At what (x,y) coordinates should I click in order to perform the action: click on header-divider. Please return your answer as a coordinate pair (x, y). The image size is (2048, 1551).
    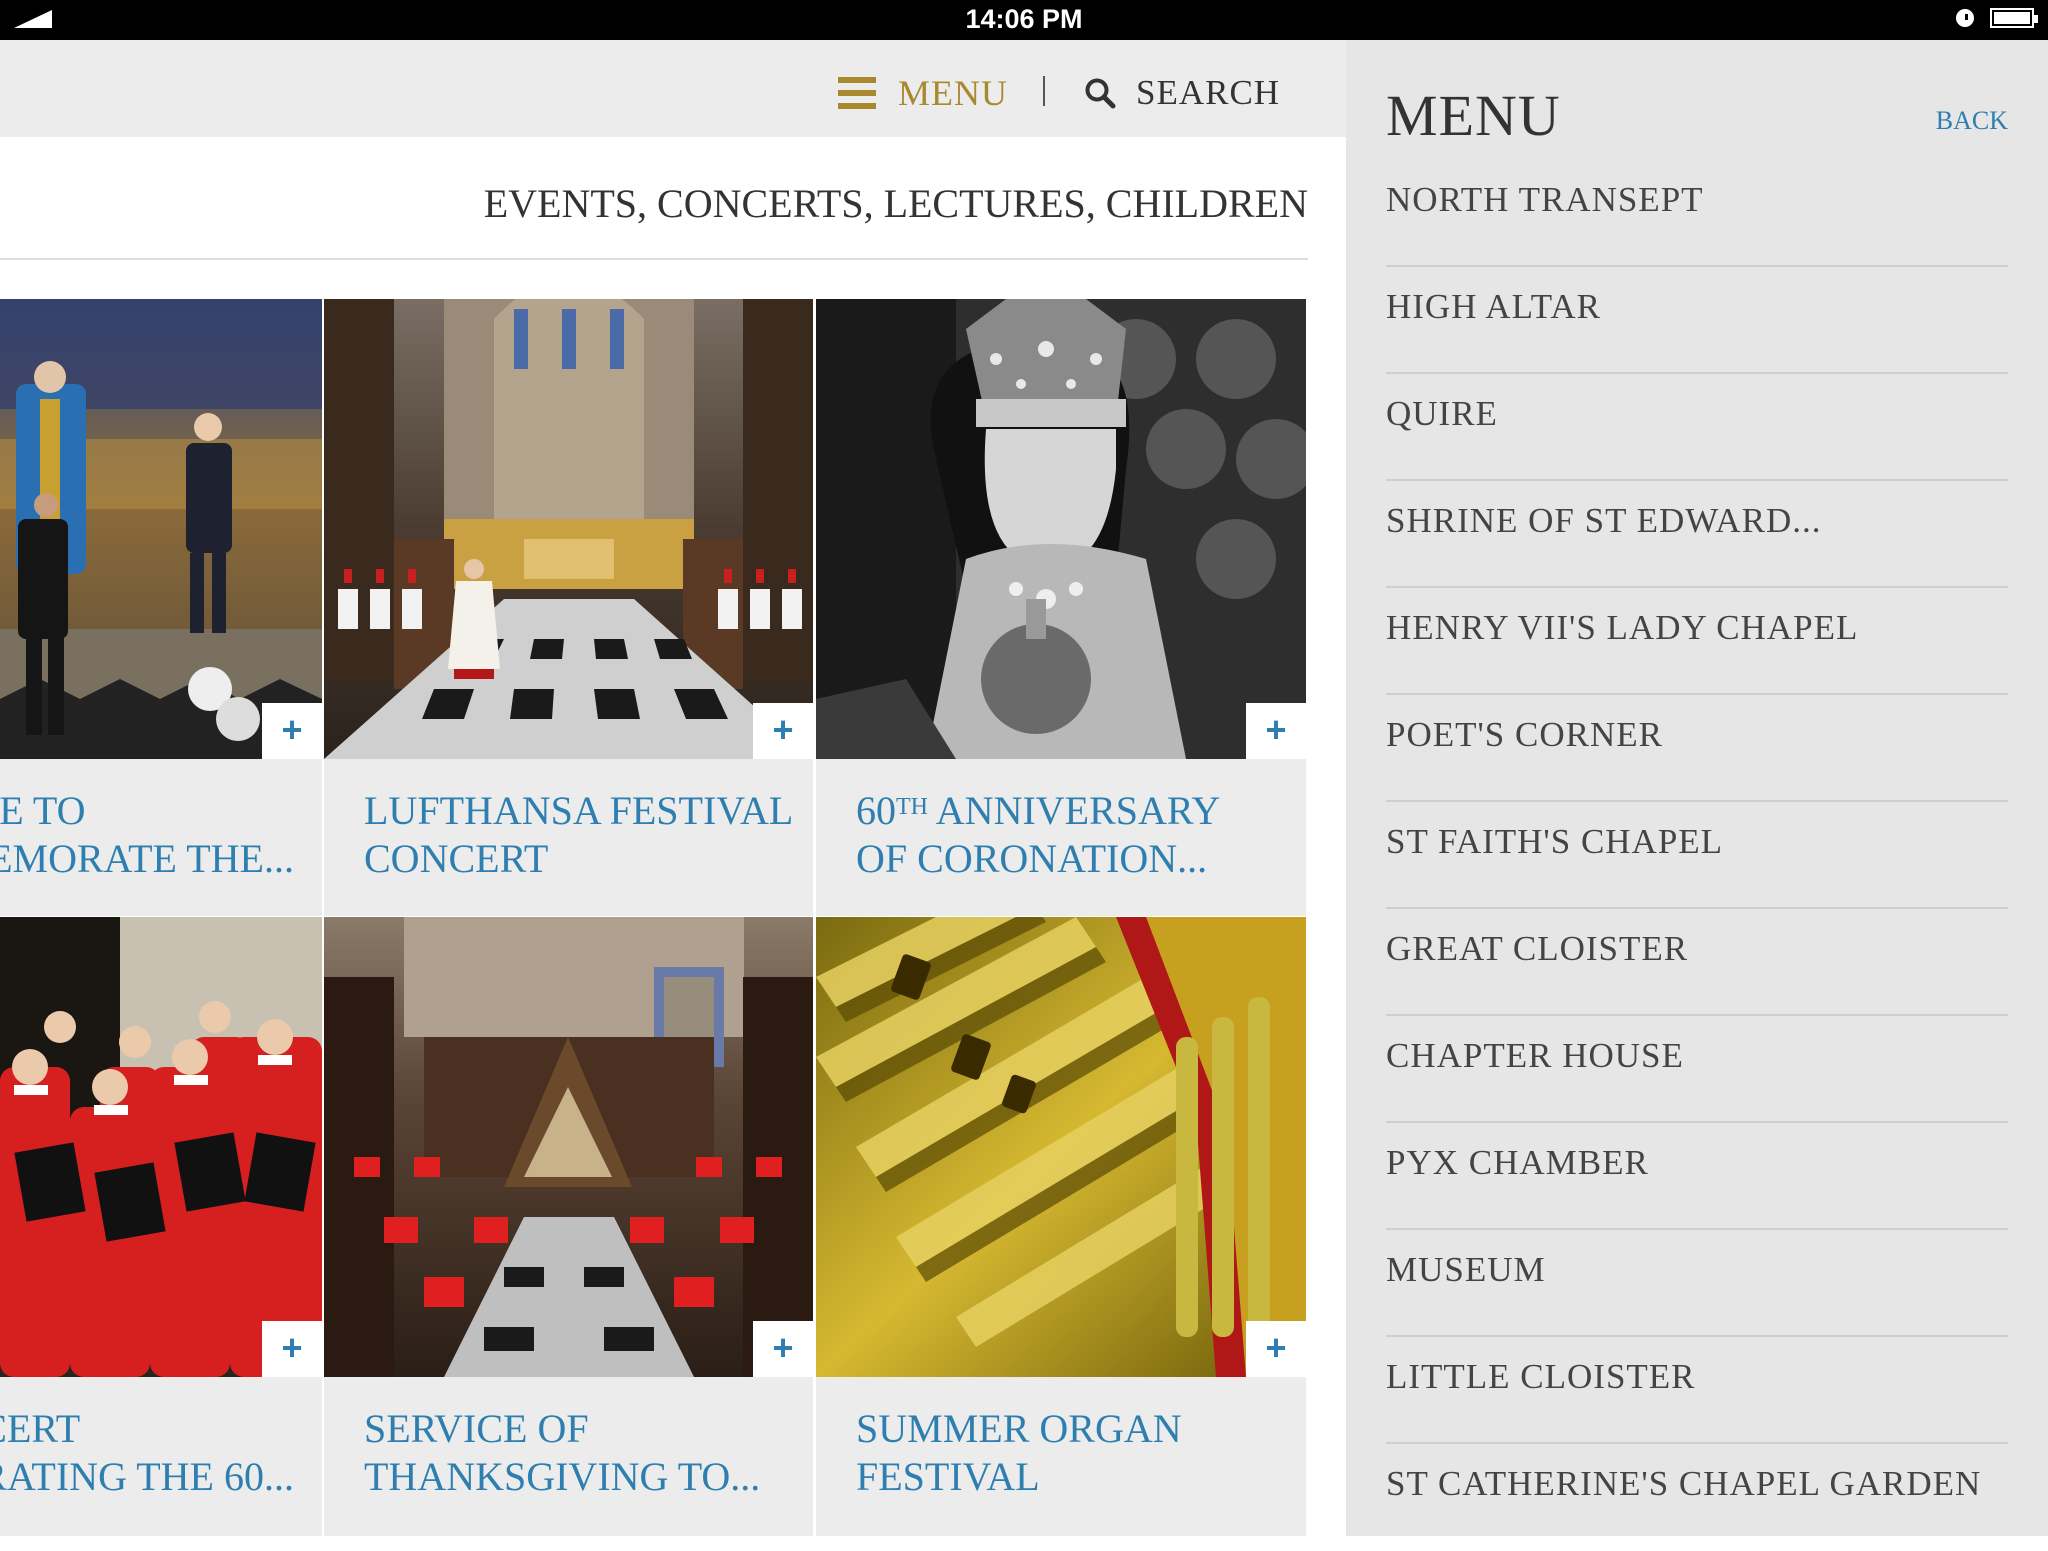
    Looking at the image, I should click on (1044, 91).